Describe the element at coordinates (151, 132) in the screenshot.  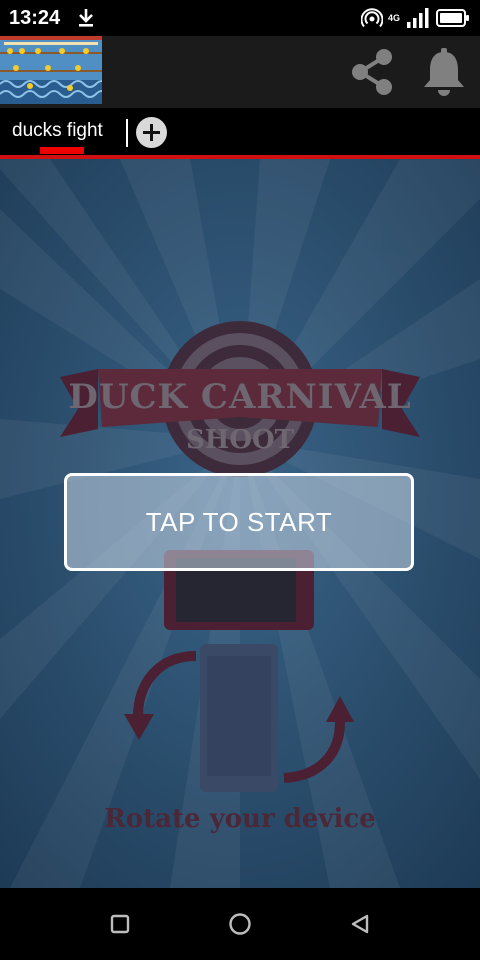
I see `add-tab-button` at that location.